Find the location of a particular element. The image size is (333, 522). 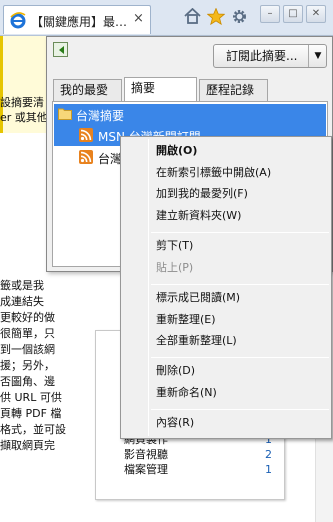

category-item: 影音視聽 2 is located at coordinates (202, 454).